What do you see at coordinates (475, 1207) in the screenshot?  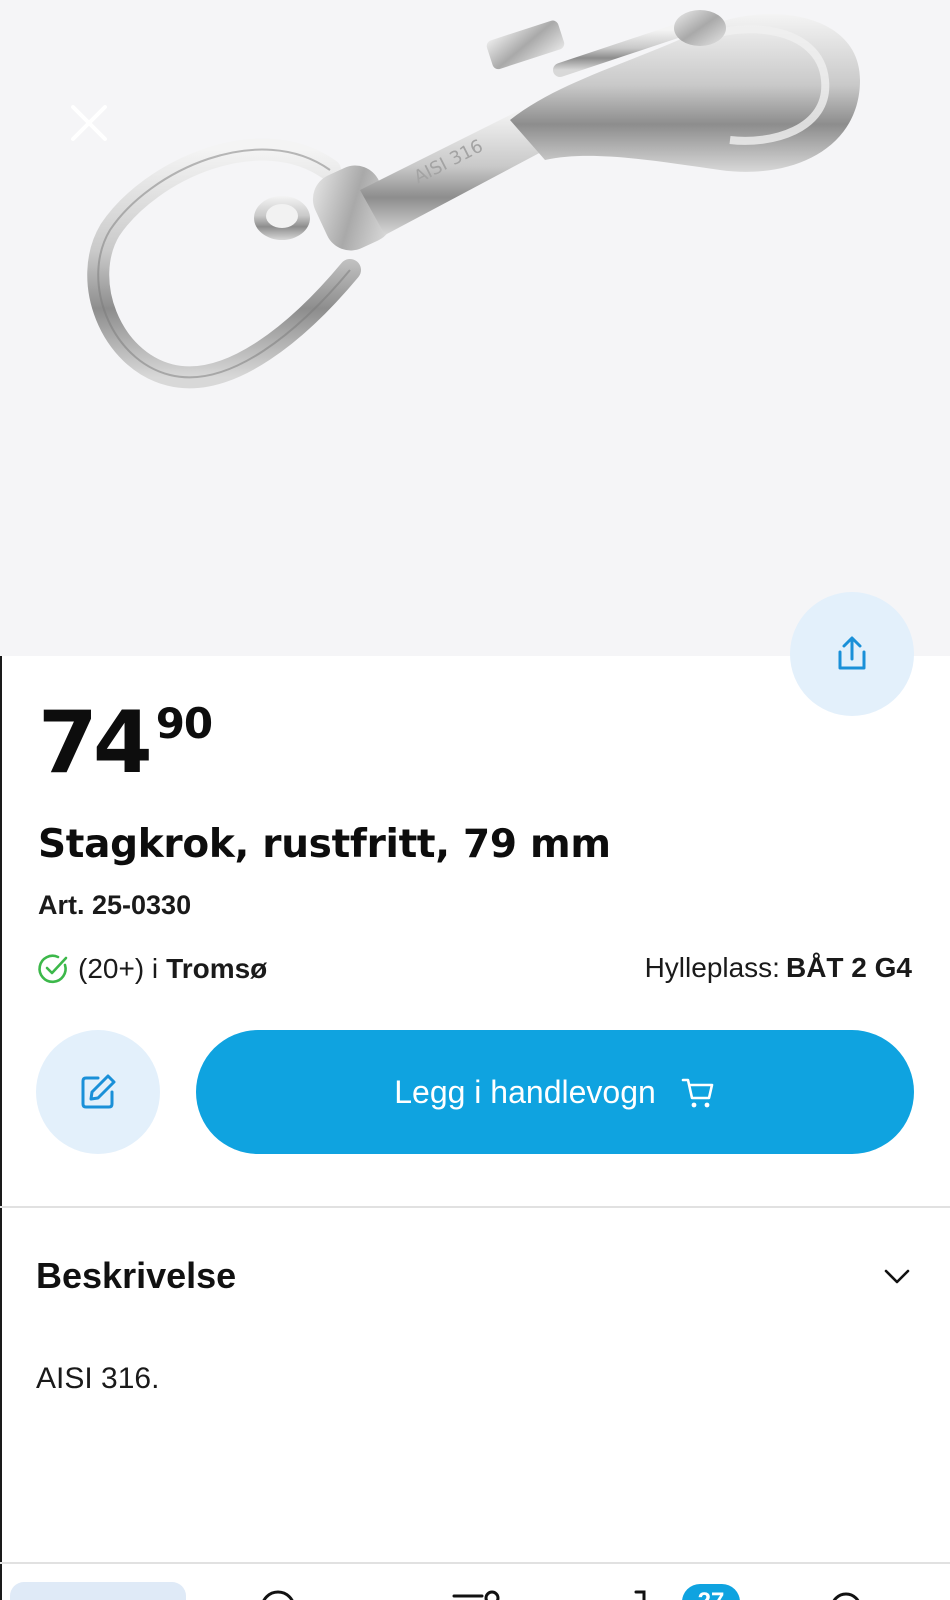 I see `section-divider` at bounding box center [475, 1207].